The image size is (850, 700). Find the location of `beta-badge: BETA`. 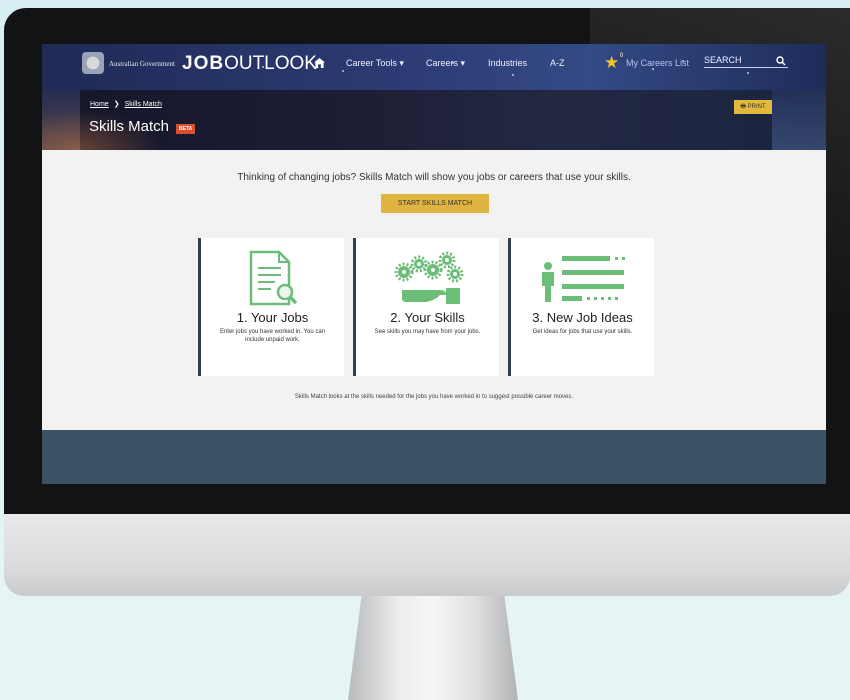

beta-badge: BETA is located at coordinates (186, 129).